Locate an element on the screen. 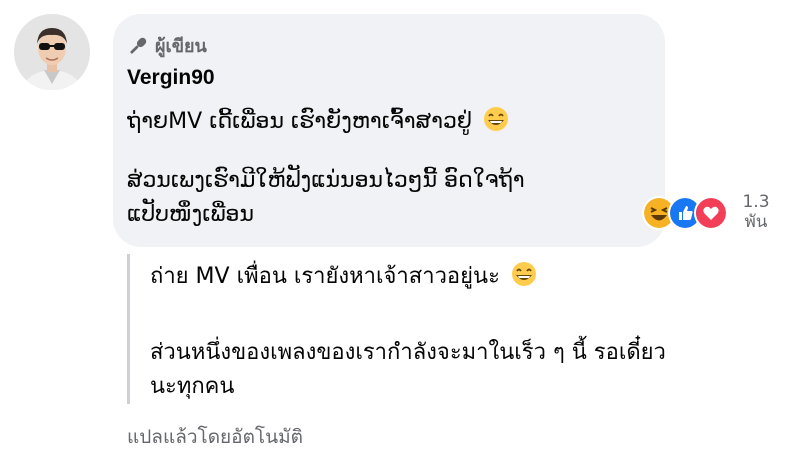  avatar is located at coordinates (52, 52).